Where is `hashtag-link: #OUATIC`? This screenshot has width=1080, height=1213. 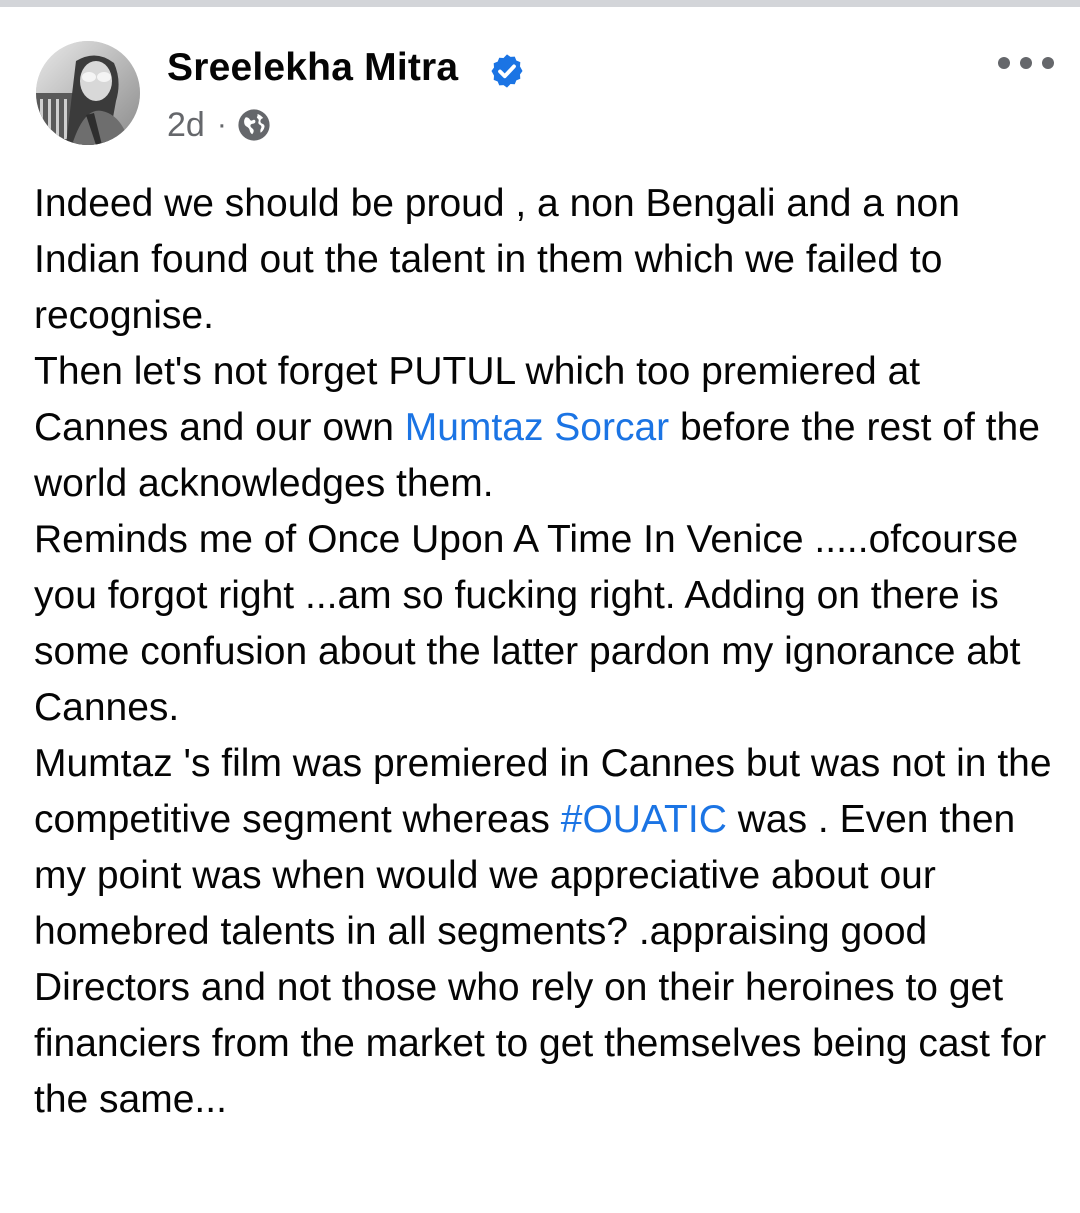
hashtag-link: #OUATIC is located at coordinates (644, 819).